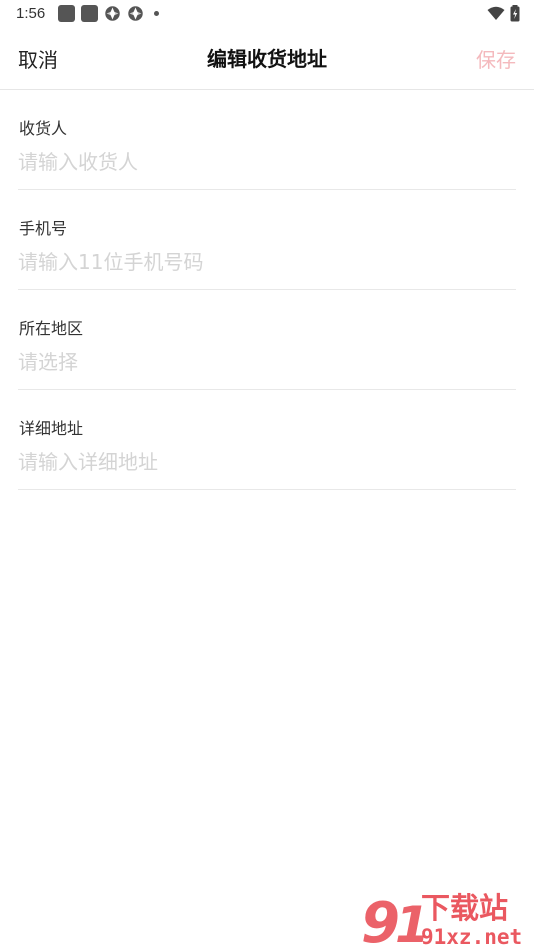  Describe the element at coordinates (43, 228) in the screenshot. I see `phone-label: 手机号` at that location.